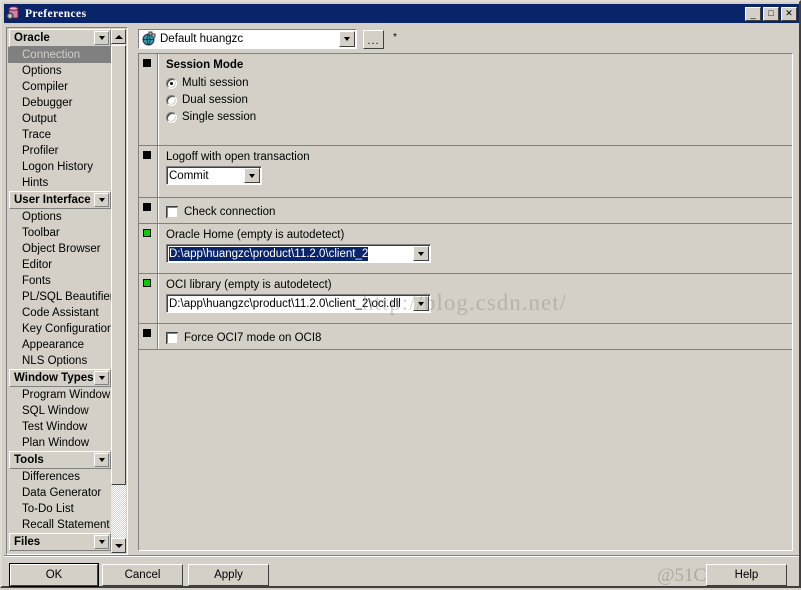 Image resolution: width=801 pixels, height=590 pixels. Describe the element at coordinates (60, 493) in the screenshot. I see `sidebar-item-data-generator: Data Generator` at that location.